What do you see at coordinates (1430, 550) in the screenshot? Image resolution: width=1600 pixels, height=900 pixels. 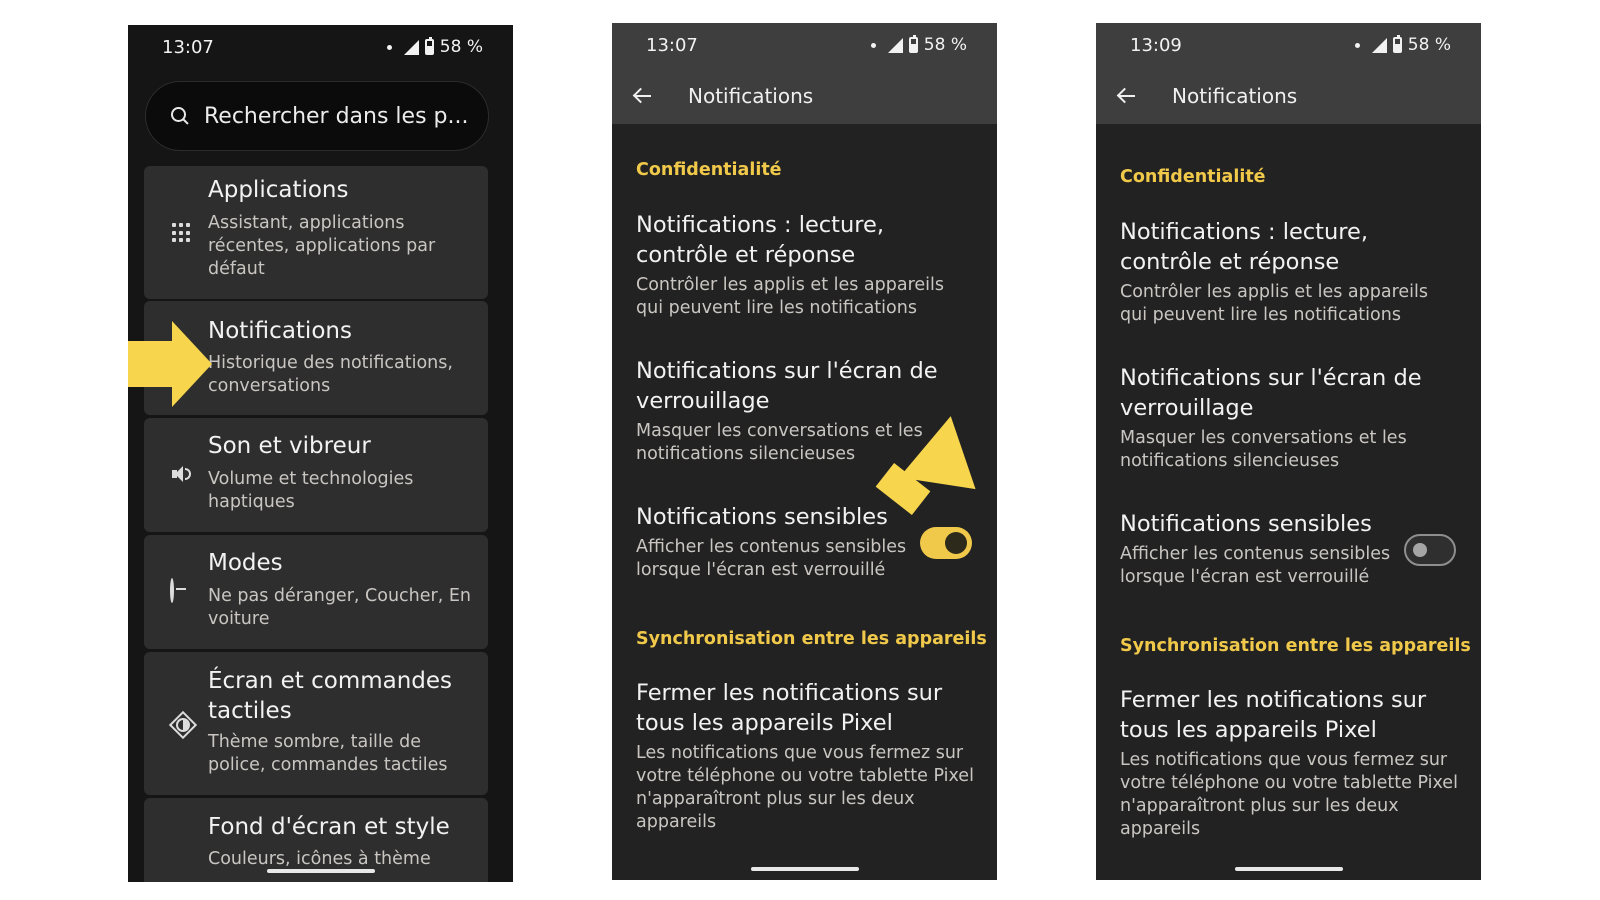 I see `sensitive-notifications-toggle` at bounding box center [1430, 550].